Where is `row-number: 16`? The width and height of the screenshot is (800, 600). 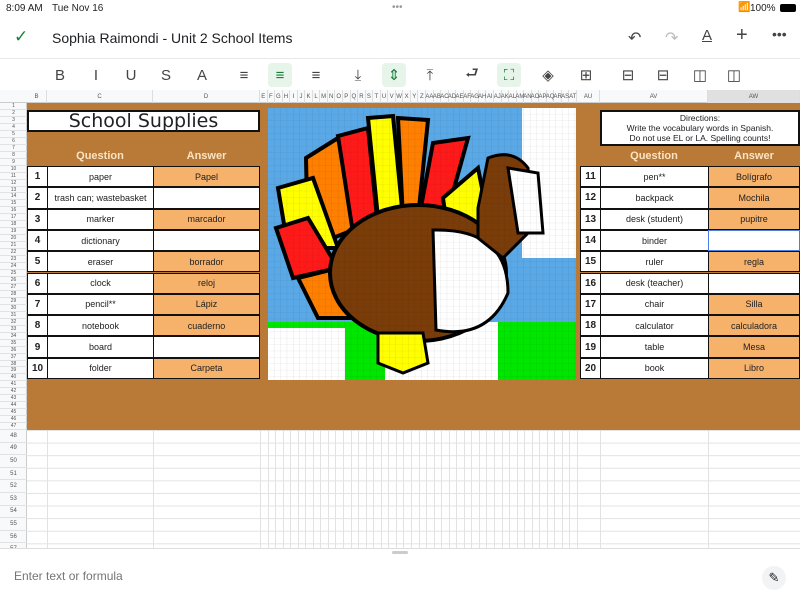
row-number: 16 is located at coordinates (590, 283).